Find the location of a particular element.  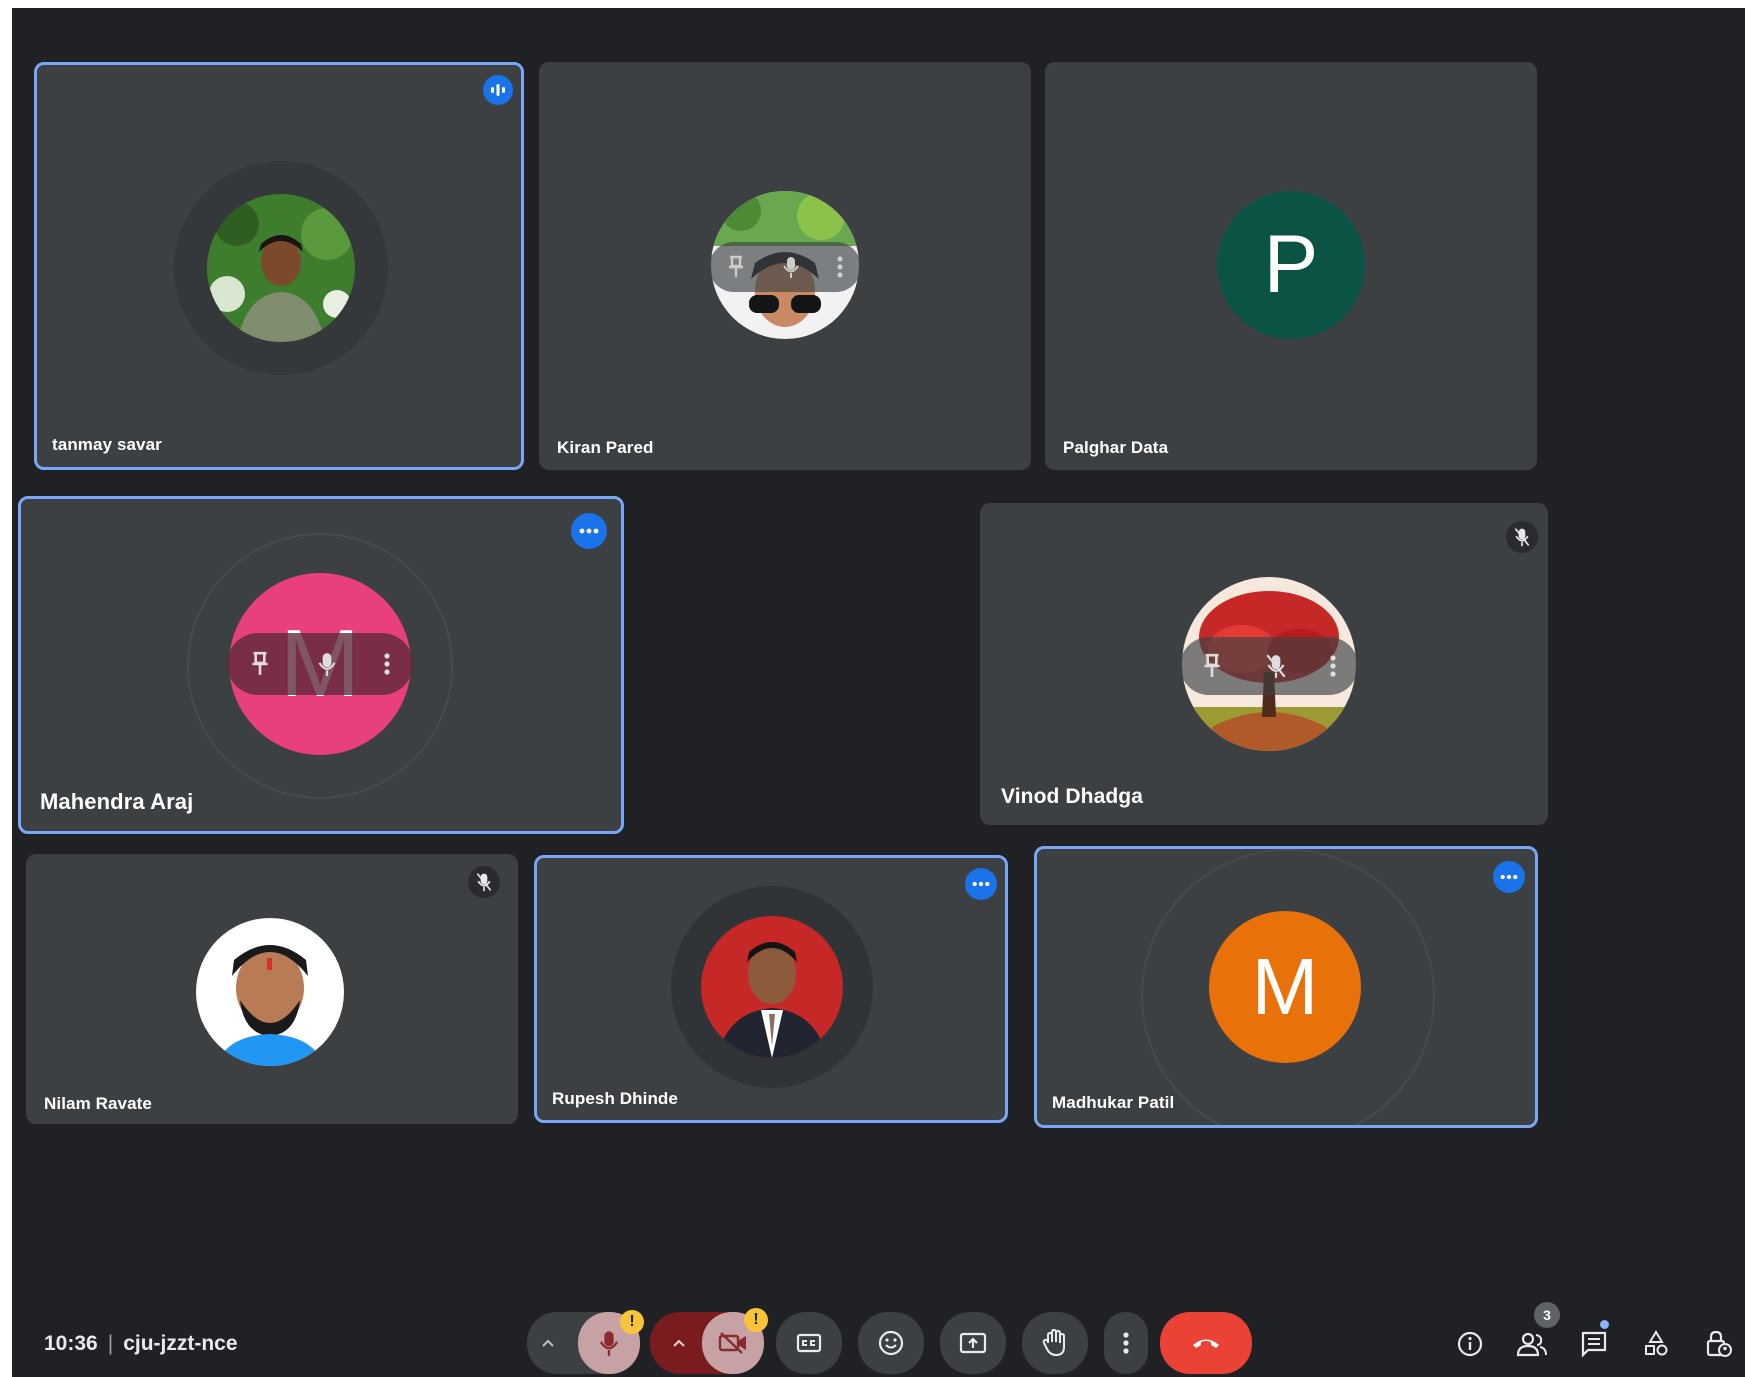

more-options-button is located at coordinates (1126, 1343).